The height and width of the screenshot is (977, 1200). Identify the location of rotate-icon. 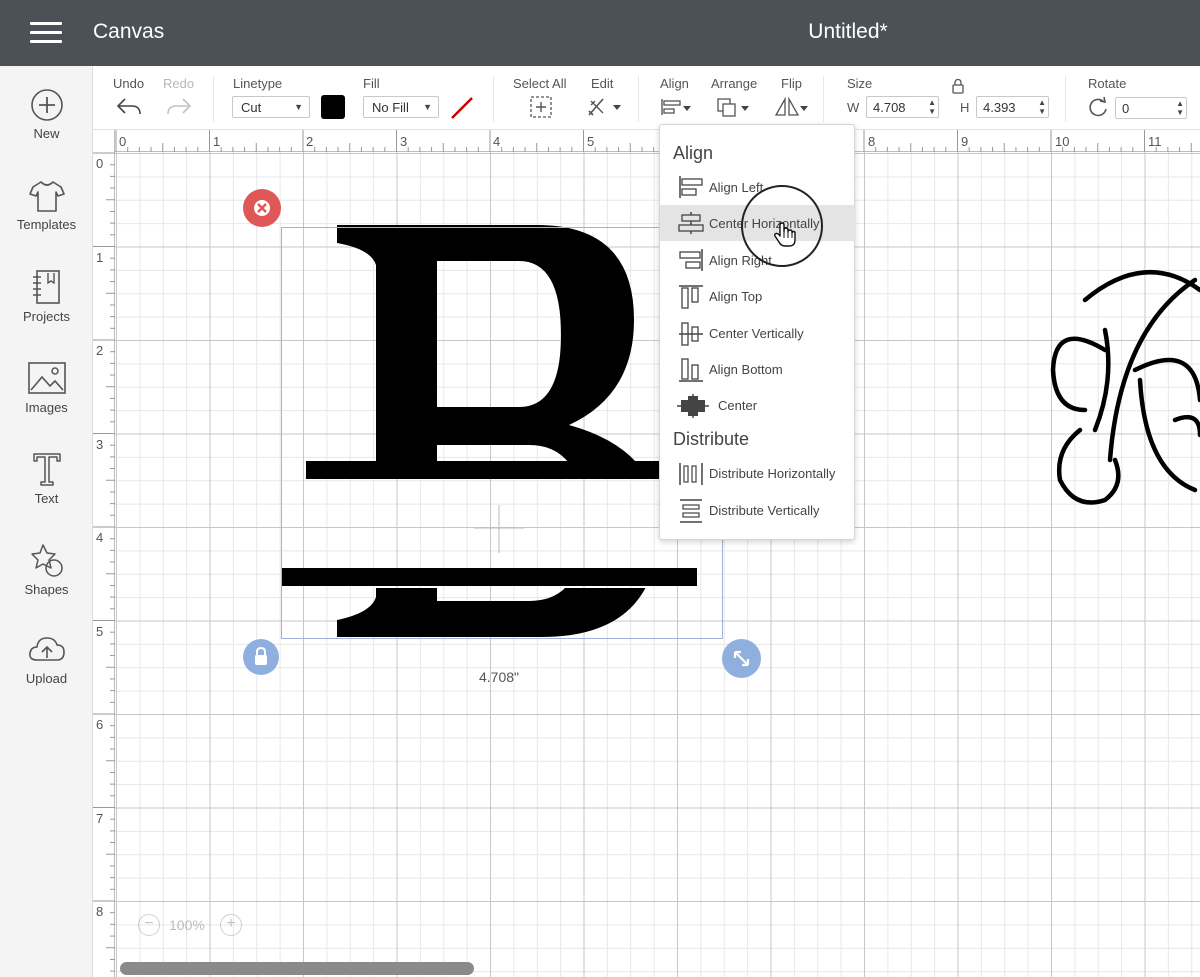
(1098, 106).